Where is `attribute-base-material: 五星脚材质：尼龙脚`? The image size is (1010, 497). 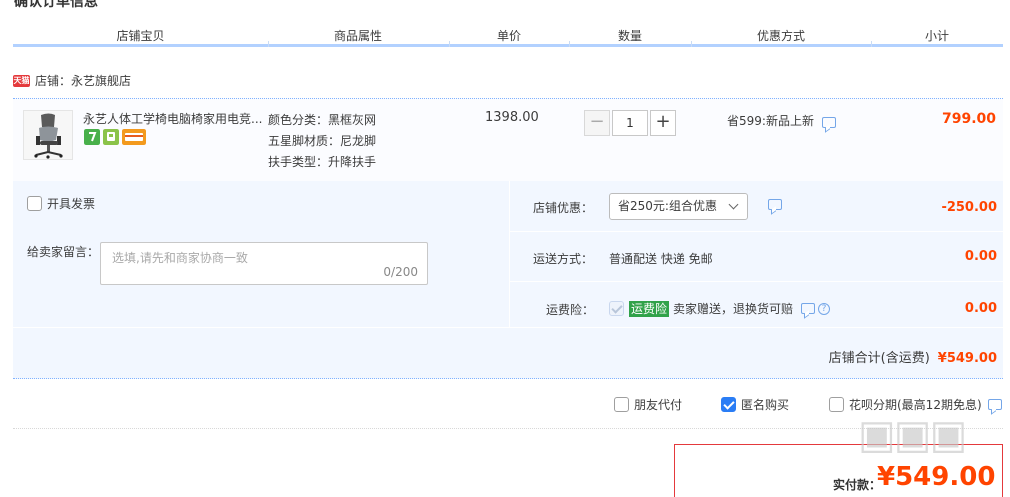 attribute-base-material: 五星脚材质：尼龙脚 is located at coordinates (322, 141).